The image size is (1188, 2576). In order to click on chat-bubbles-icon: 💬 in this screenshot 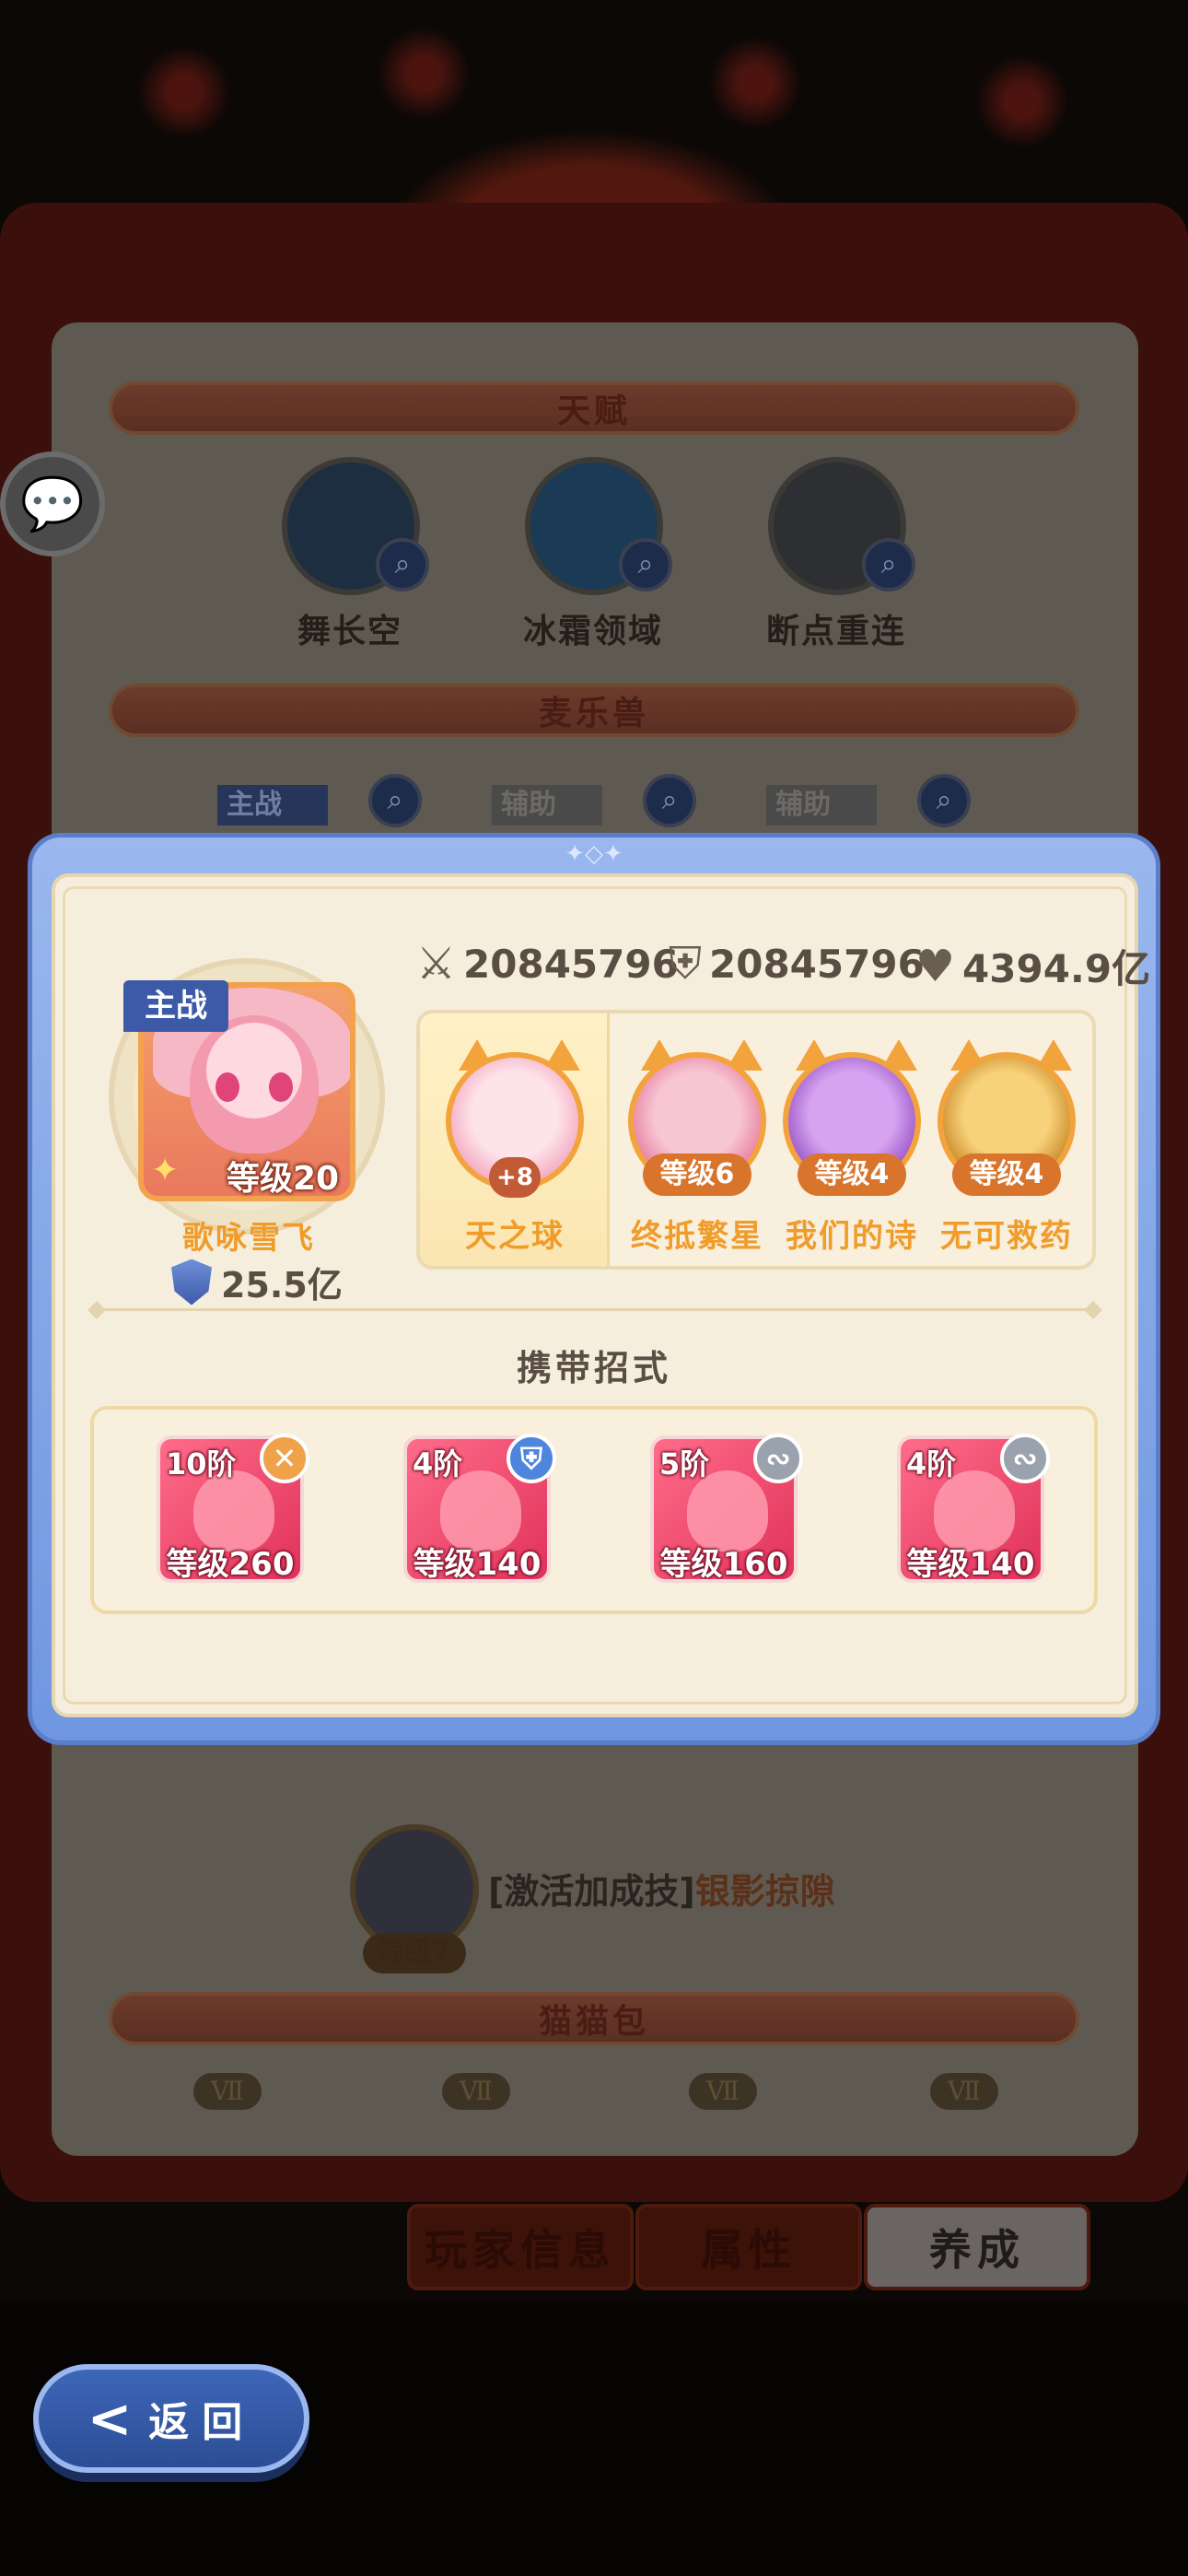, I will do `click(52, 504)`.